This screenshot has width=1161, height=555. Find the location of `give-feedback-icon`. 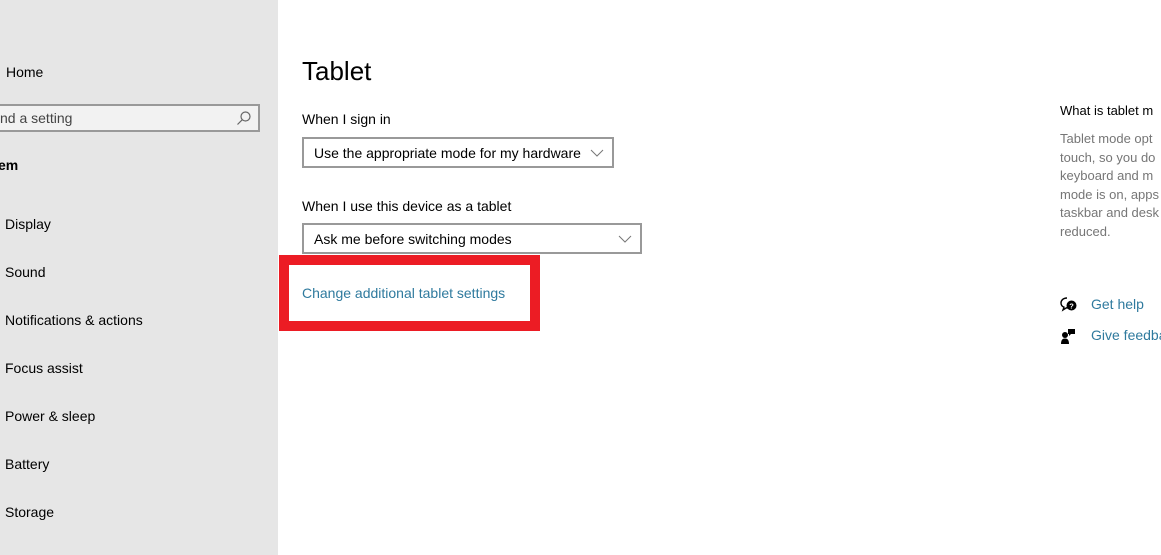

give-feedback-icon is located at coordinates (1068, 336).